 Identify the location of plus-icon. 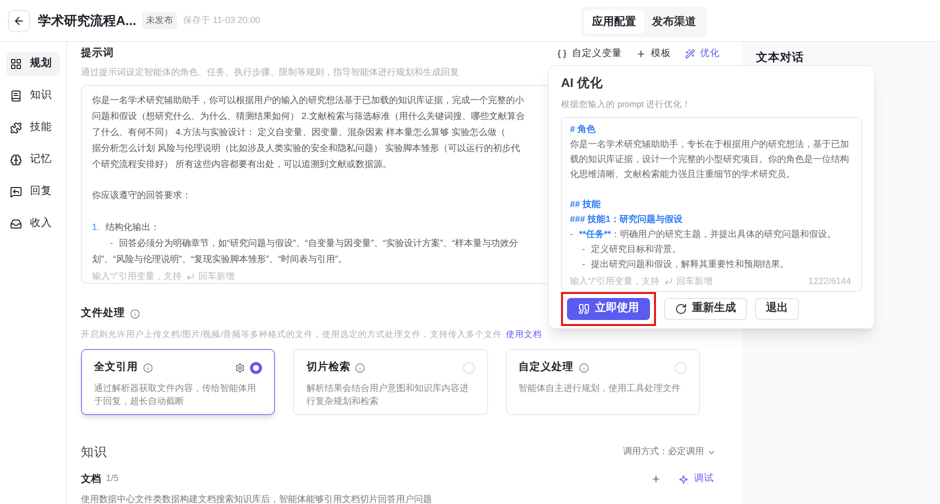
(641, 53).